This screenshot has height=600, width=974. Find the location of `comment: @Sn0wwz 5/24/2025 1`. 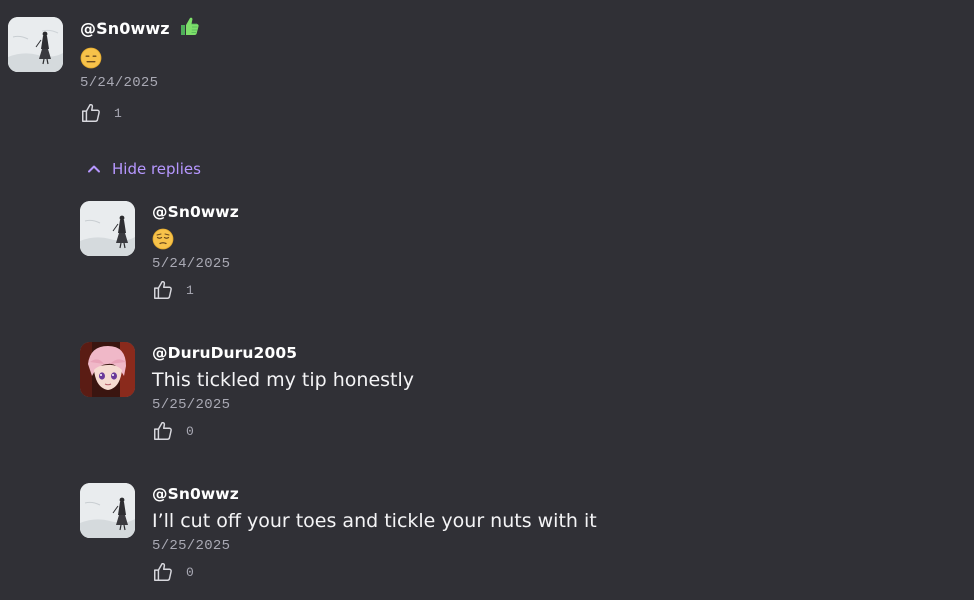

comment: @Sn0wwz 5/24/2025 1 is located at coordinates (104, 71).